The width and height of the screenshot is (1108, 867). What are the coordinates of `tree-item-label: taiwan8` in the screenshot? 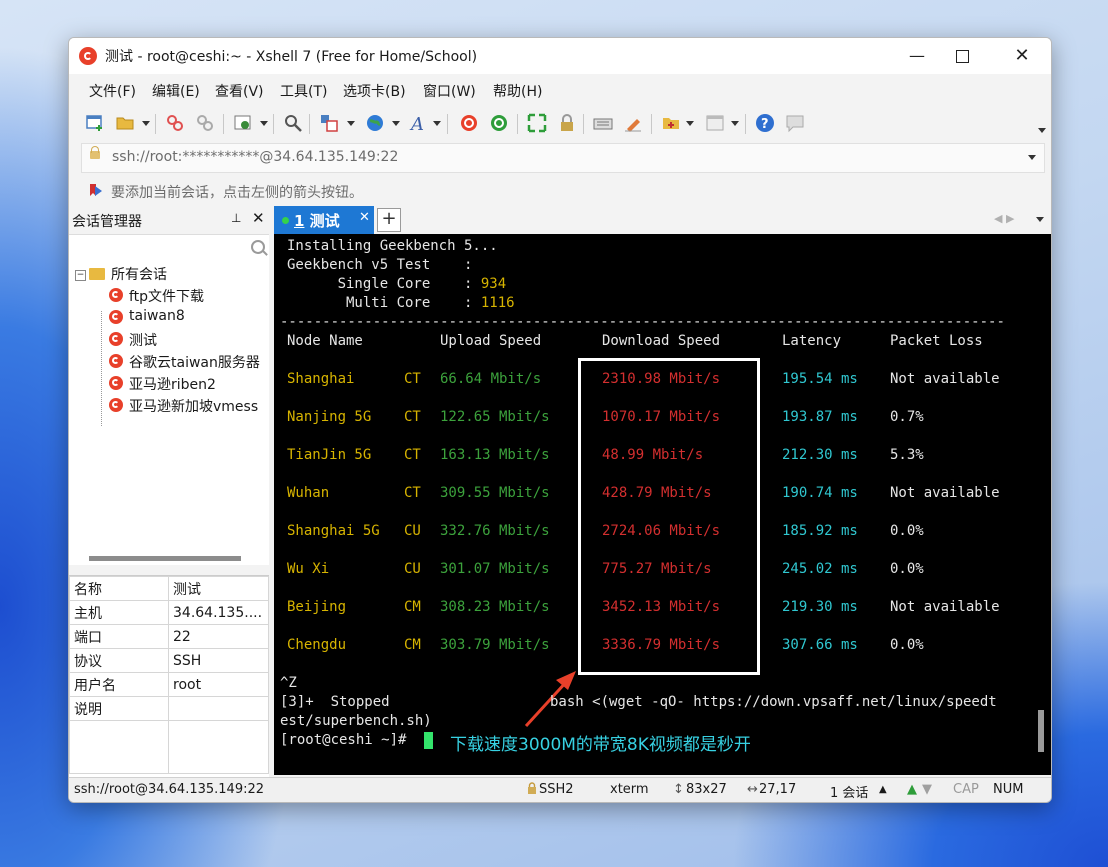 It's located at (157, 316).